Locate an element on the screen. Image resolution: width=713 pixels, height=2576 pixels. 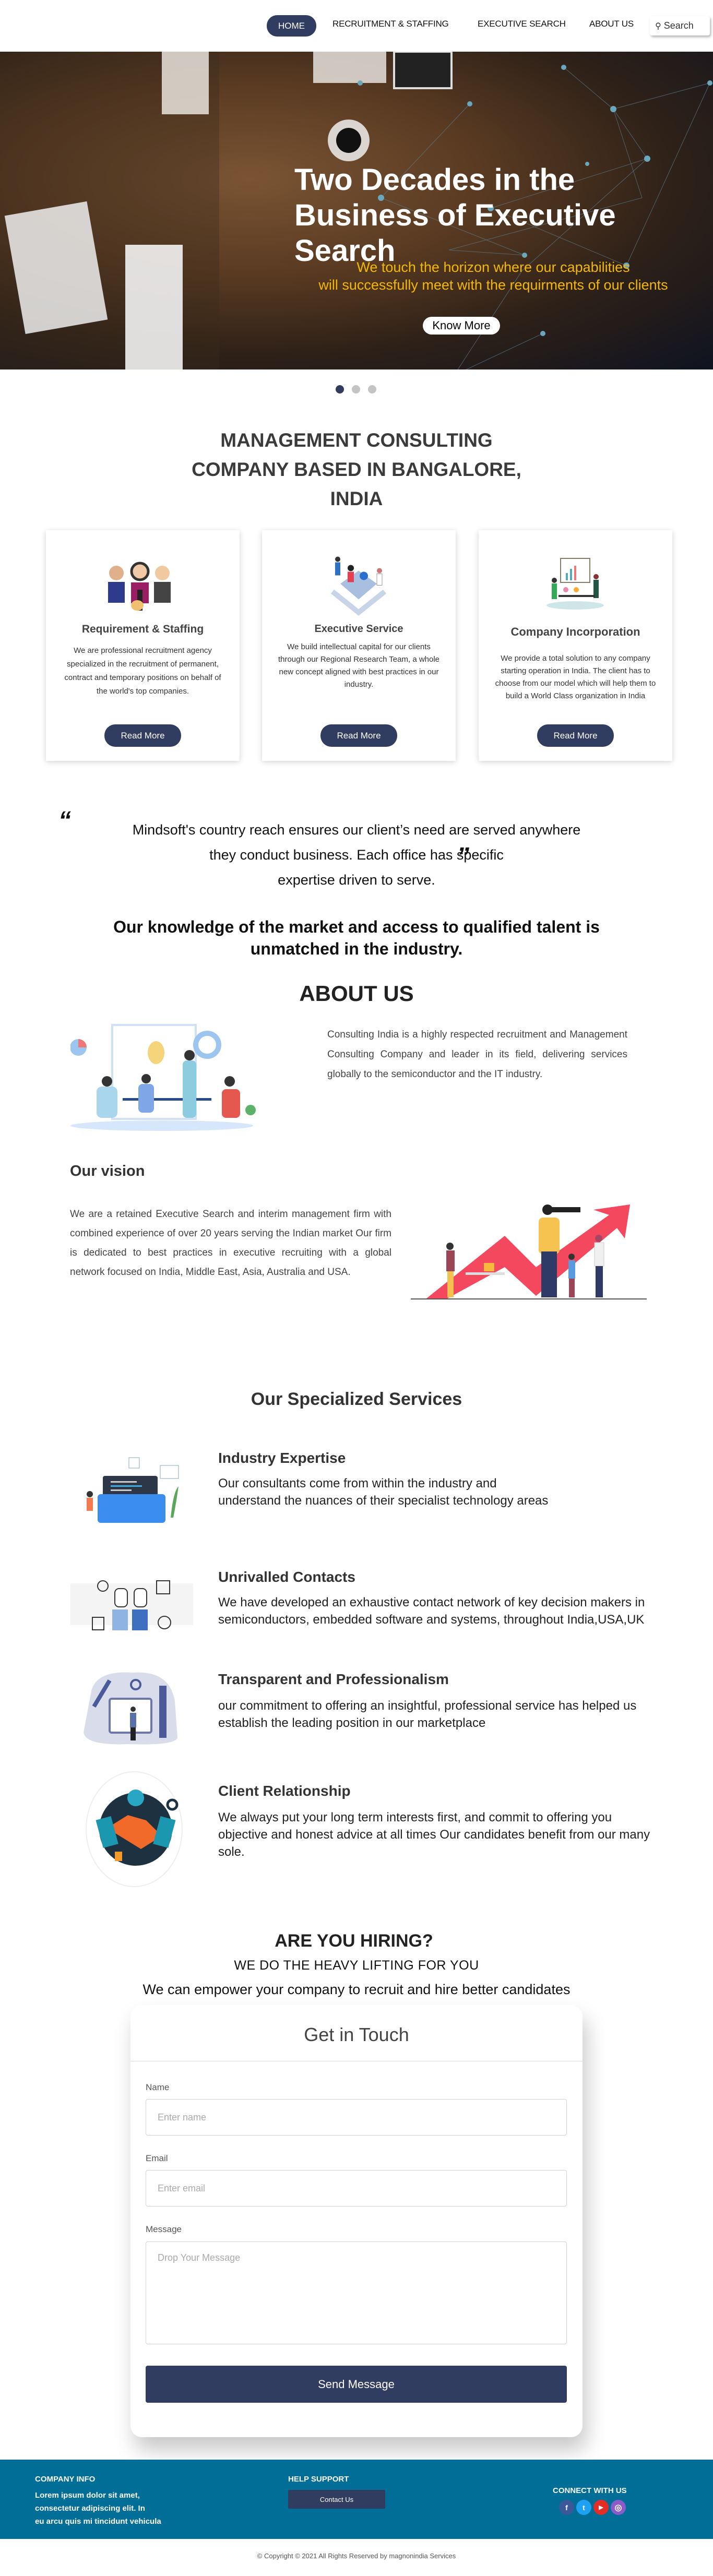
team-meeting-illustration is located at coordinates (163, 1078).